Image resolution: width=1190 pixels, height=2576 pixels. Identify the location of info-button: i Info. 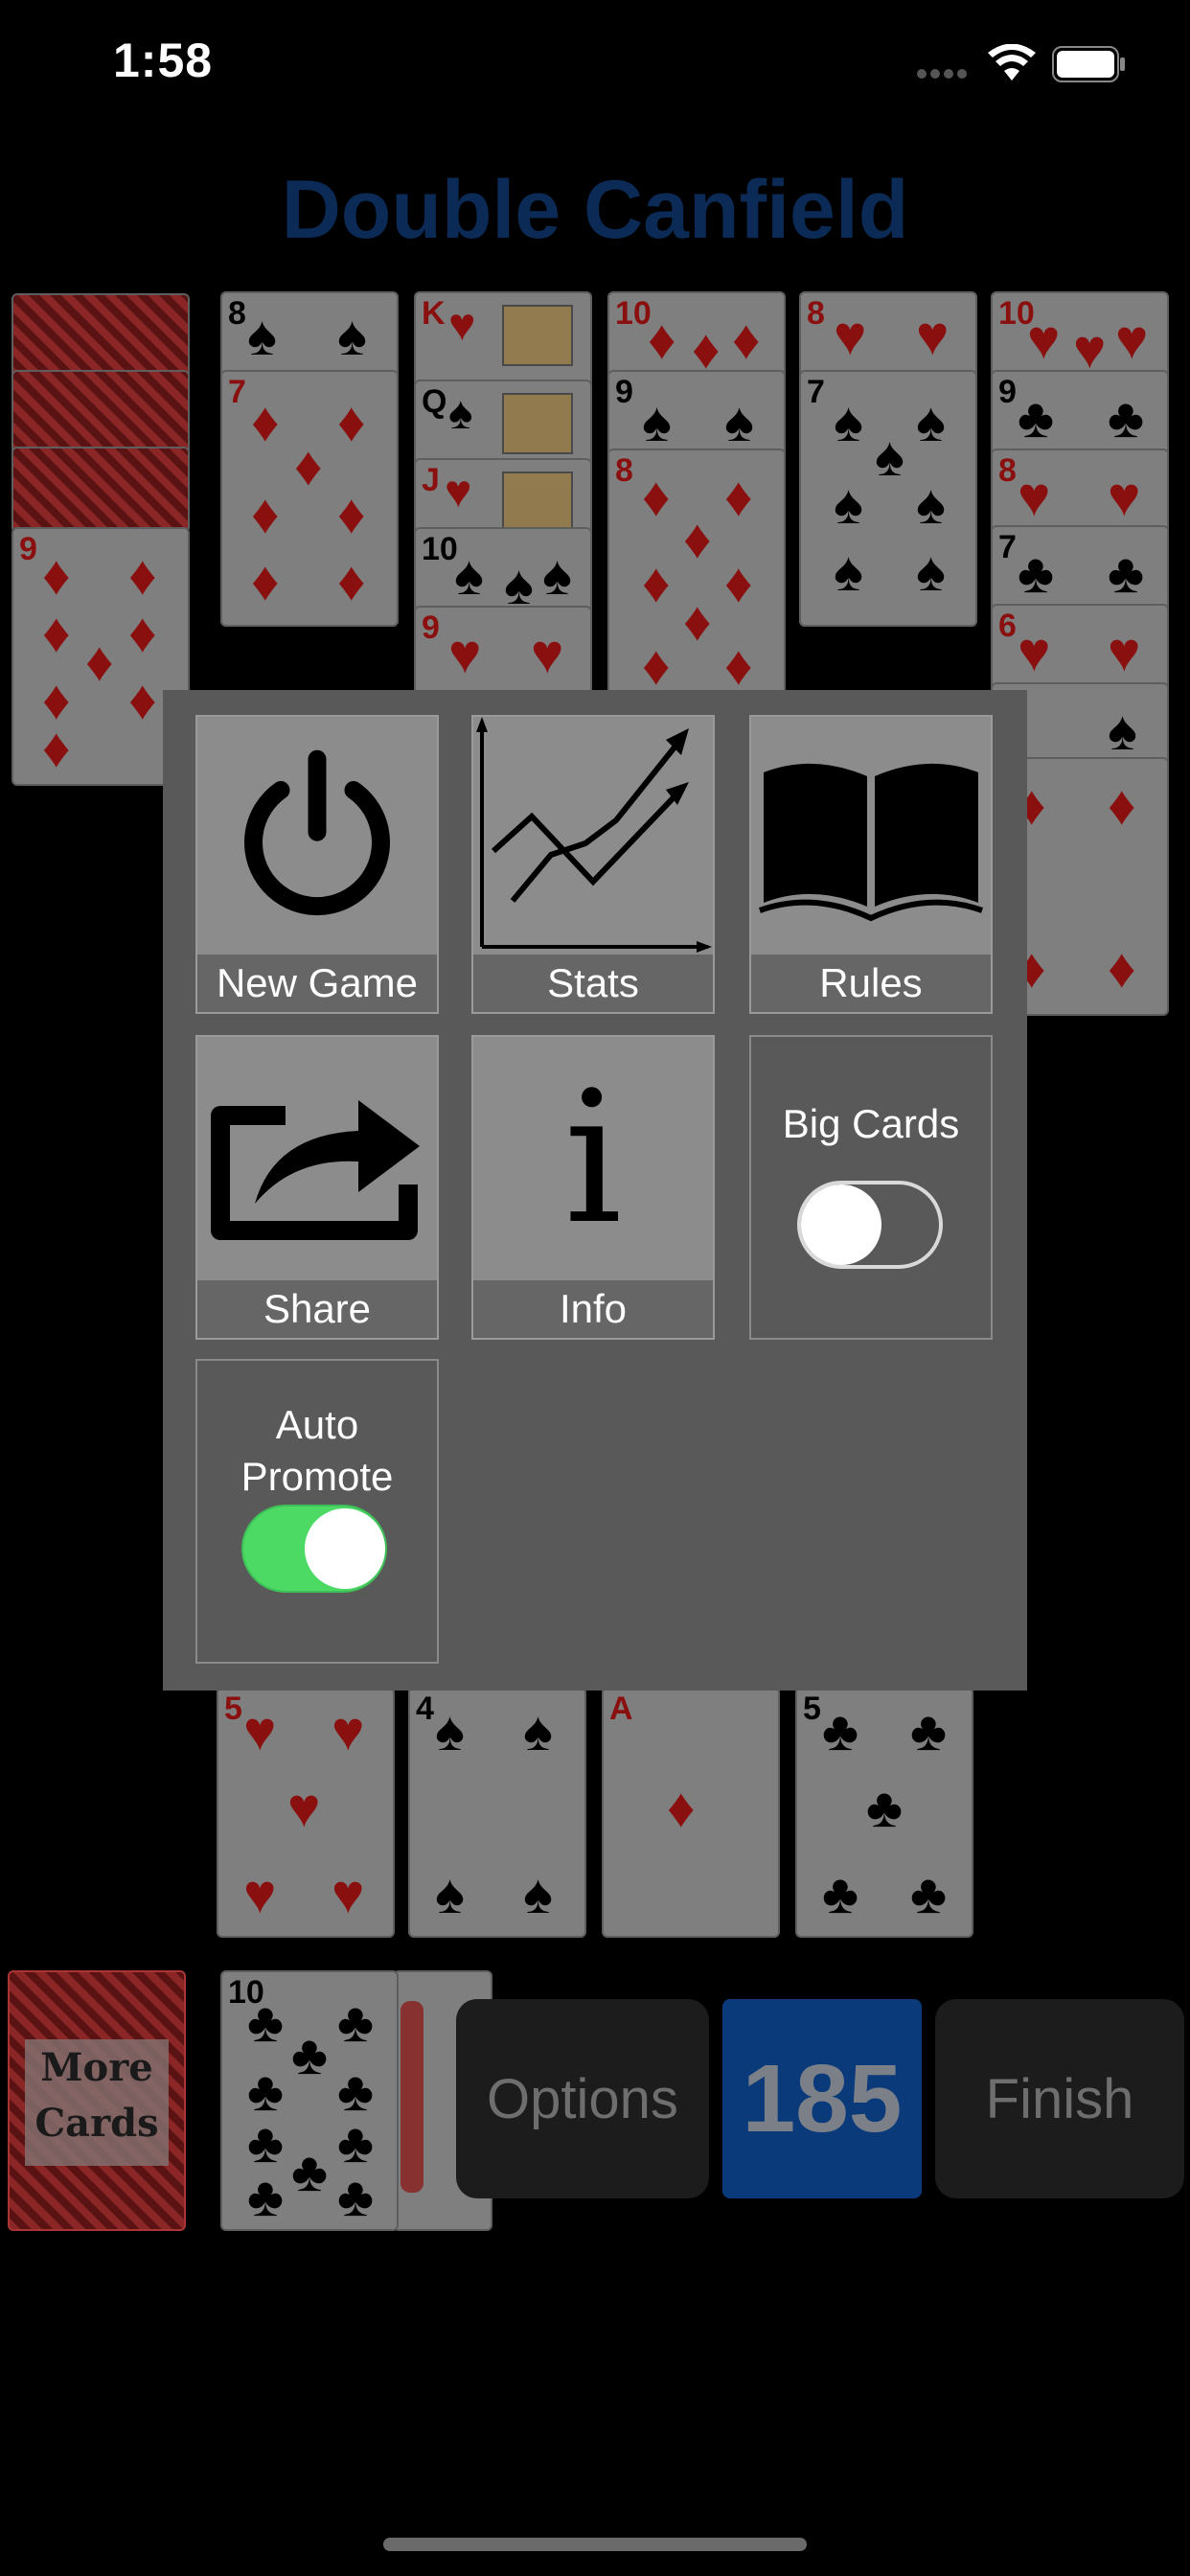
(593, 1187).